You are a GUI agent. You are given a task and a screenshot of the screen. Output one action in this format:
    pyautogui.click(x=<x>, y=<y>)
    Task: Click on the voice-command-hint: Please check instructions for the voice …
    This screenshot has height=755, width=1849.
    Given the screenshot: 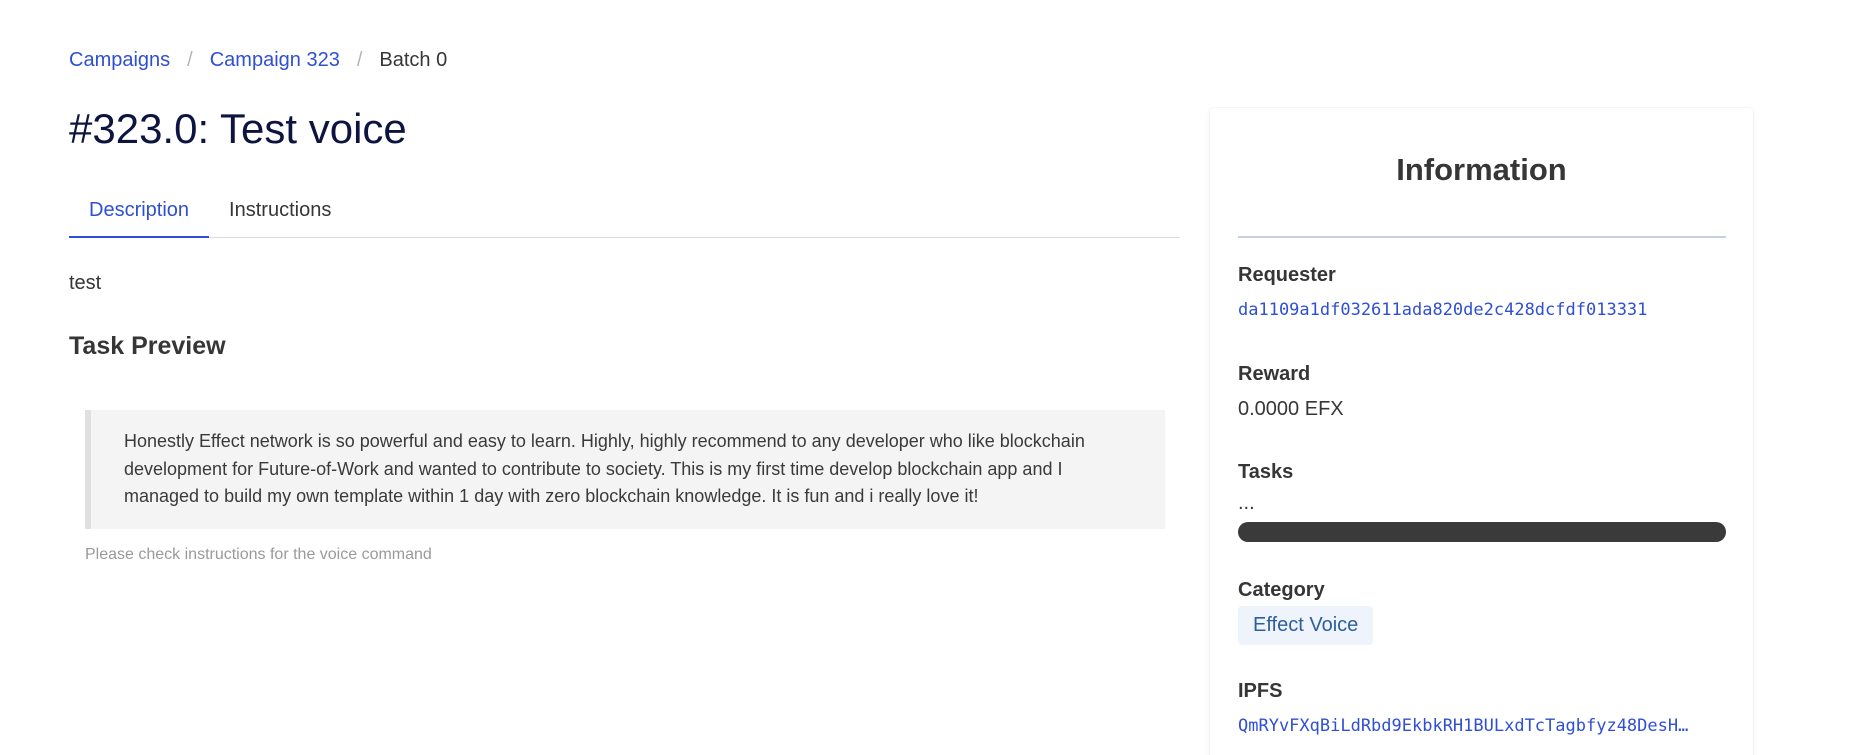 What is the action you would take?
    pyautogui.click(x=258, y=554)
    